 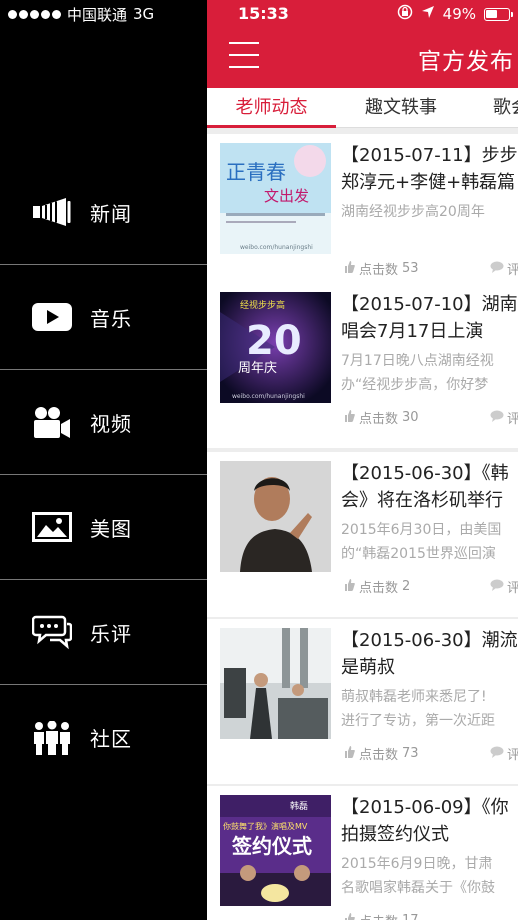 I want to click on article-title: 【2015-07-10】湖南 唱会7月17日上演, so click(x=429, y=318).